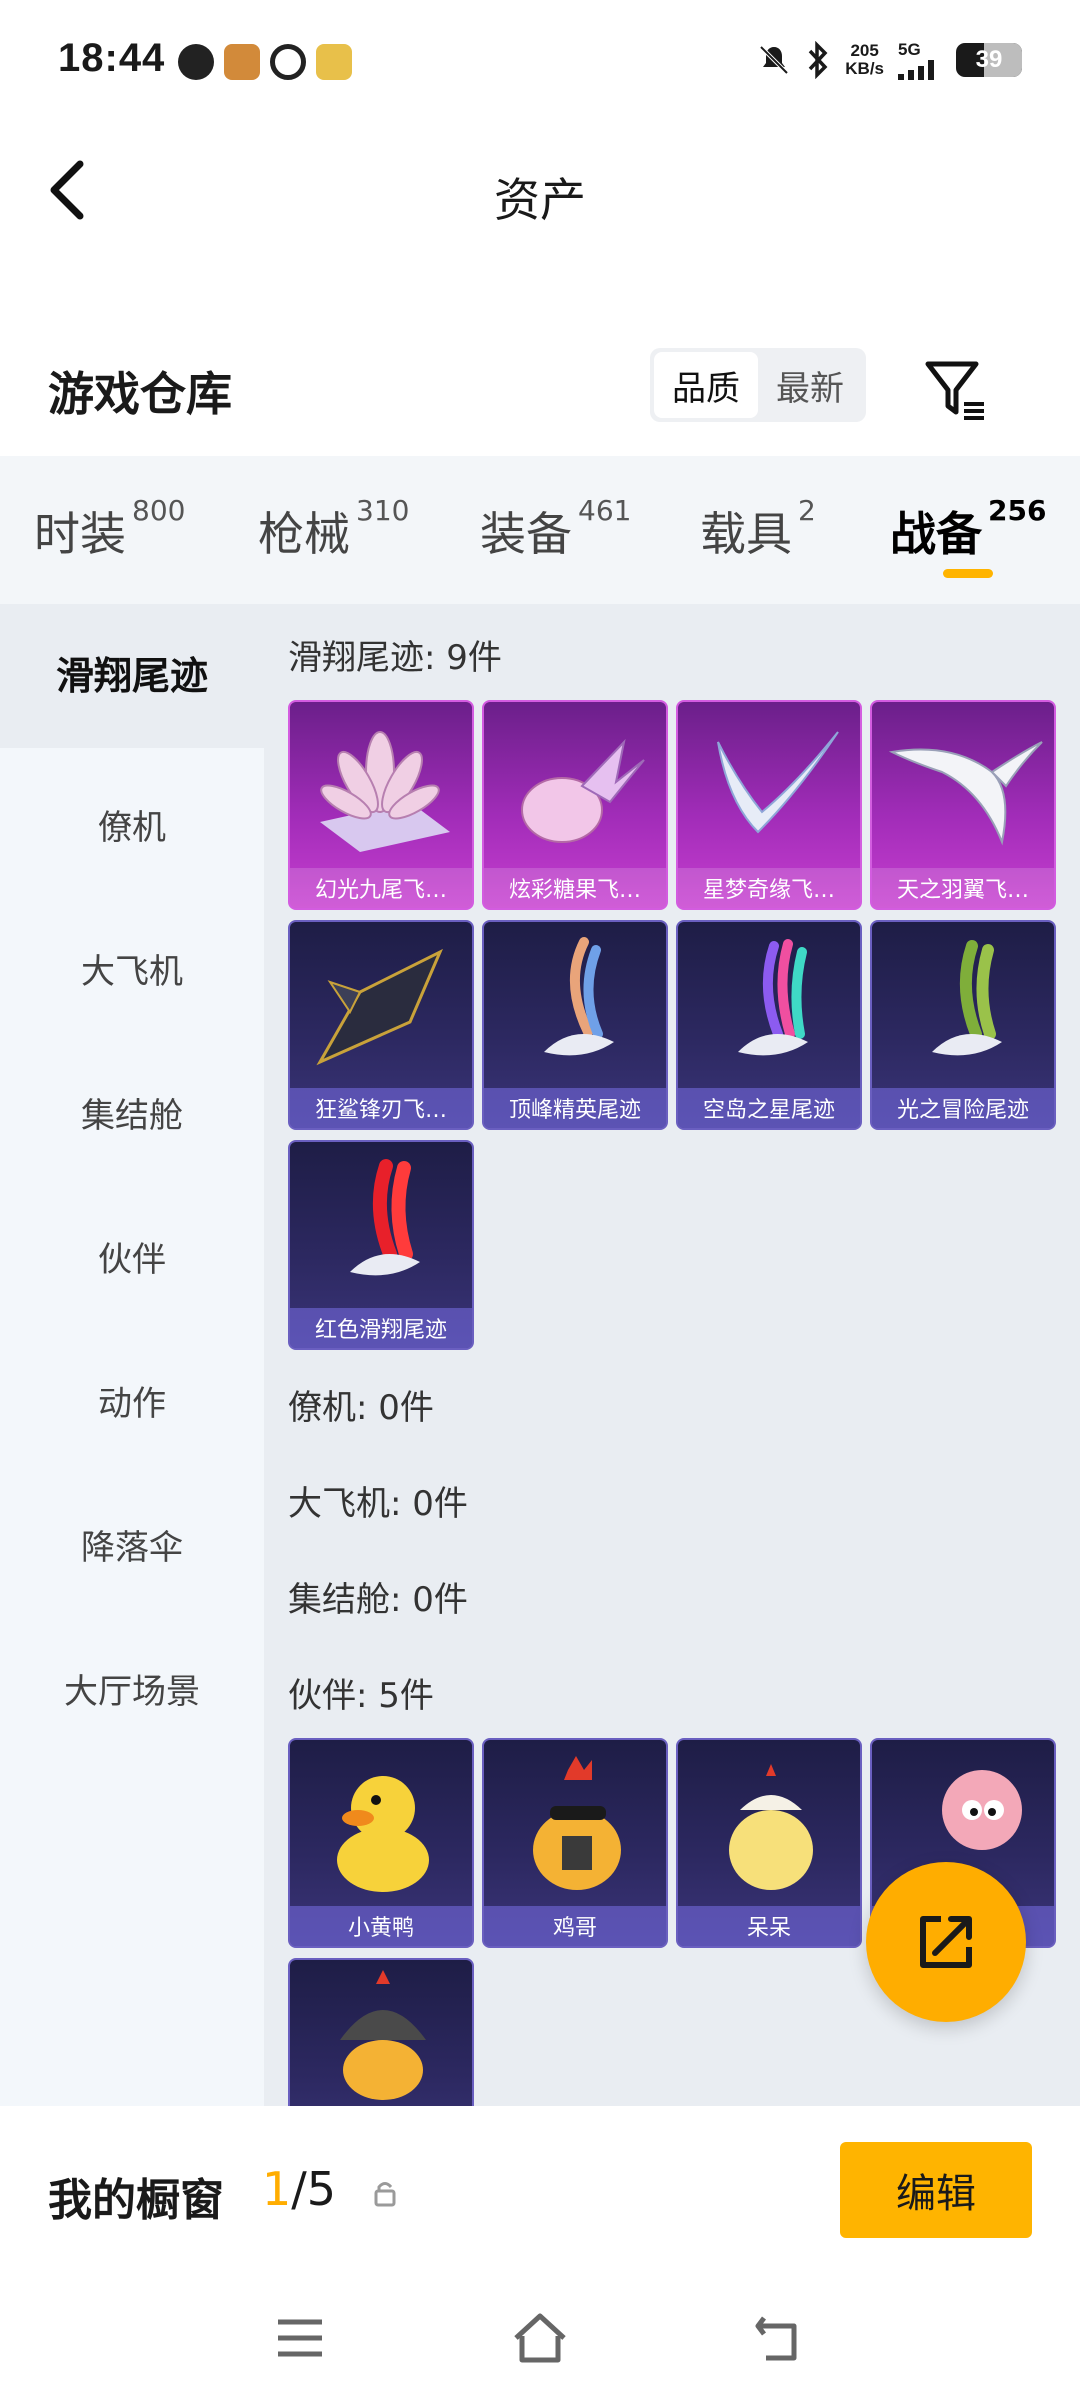 The height and width of the screenshot is (2400, 1080). Describe the element at coordinates (314, 2189) in the screenshot. I see `showcase-total: /5` at that location.